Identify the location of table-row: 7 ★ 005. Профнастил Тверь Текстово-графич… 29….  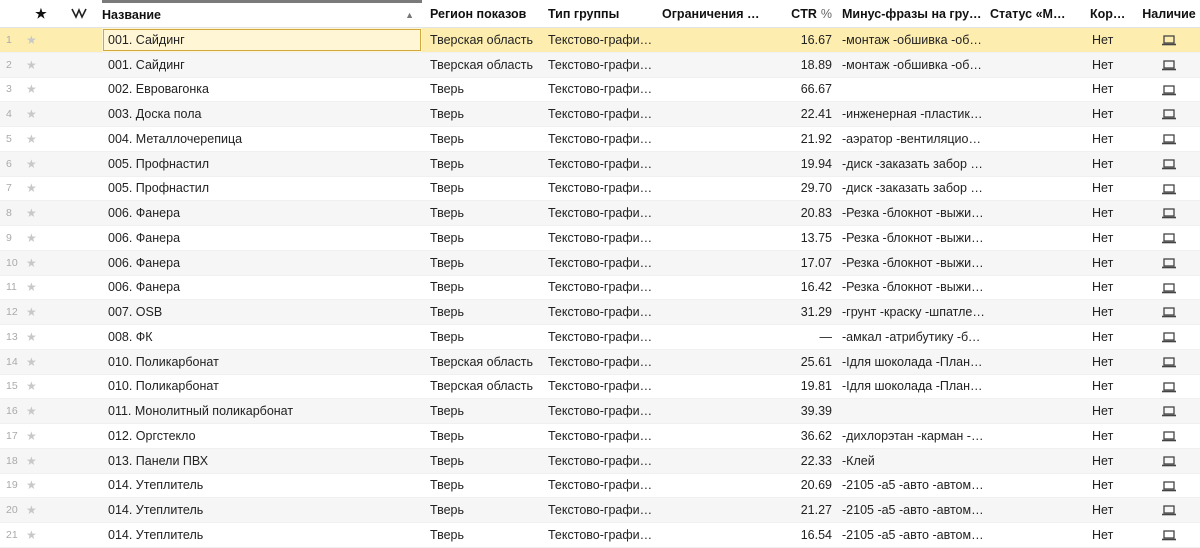
(600, 189).